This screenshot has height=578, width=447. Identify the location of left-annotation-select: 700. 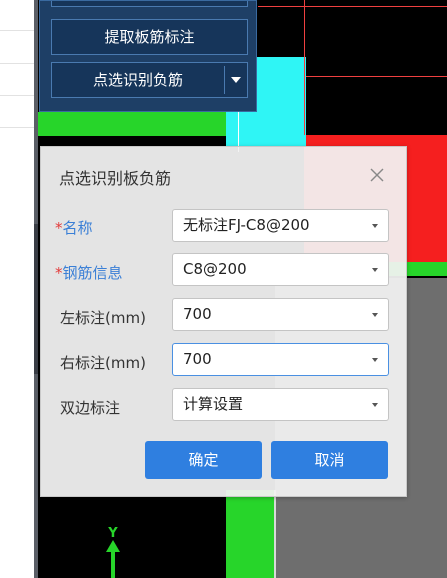
(280, 314).